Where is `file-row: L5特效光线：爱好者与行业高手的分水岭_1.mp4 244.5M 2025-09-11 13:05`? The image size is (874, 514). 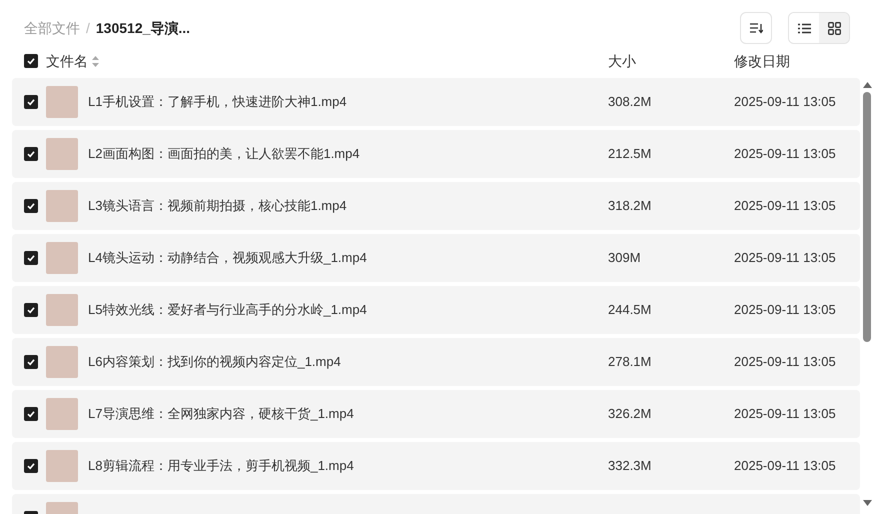
file-row: L5特效光线：爱好者与行业高手的分水岭_1.mp4 244.5M 2025-09-11 13:05 is located at coordinates (436, 310).